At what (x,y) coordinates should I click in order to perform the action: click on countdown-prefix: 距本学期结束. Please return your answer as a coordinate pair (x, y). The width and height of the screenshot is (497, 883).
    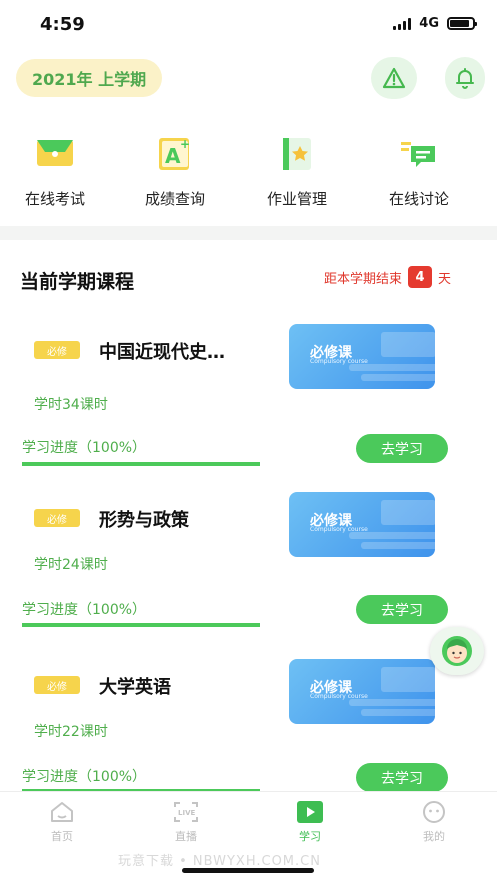
    Looking at the image, I should click on (362, 279).